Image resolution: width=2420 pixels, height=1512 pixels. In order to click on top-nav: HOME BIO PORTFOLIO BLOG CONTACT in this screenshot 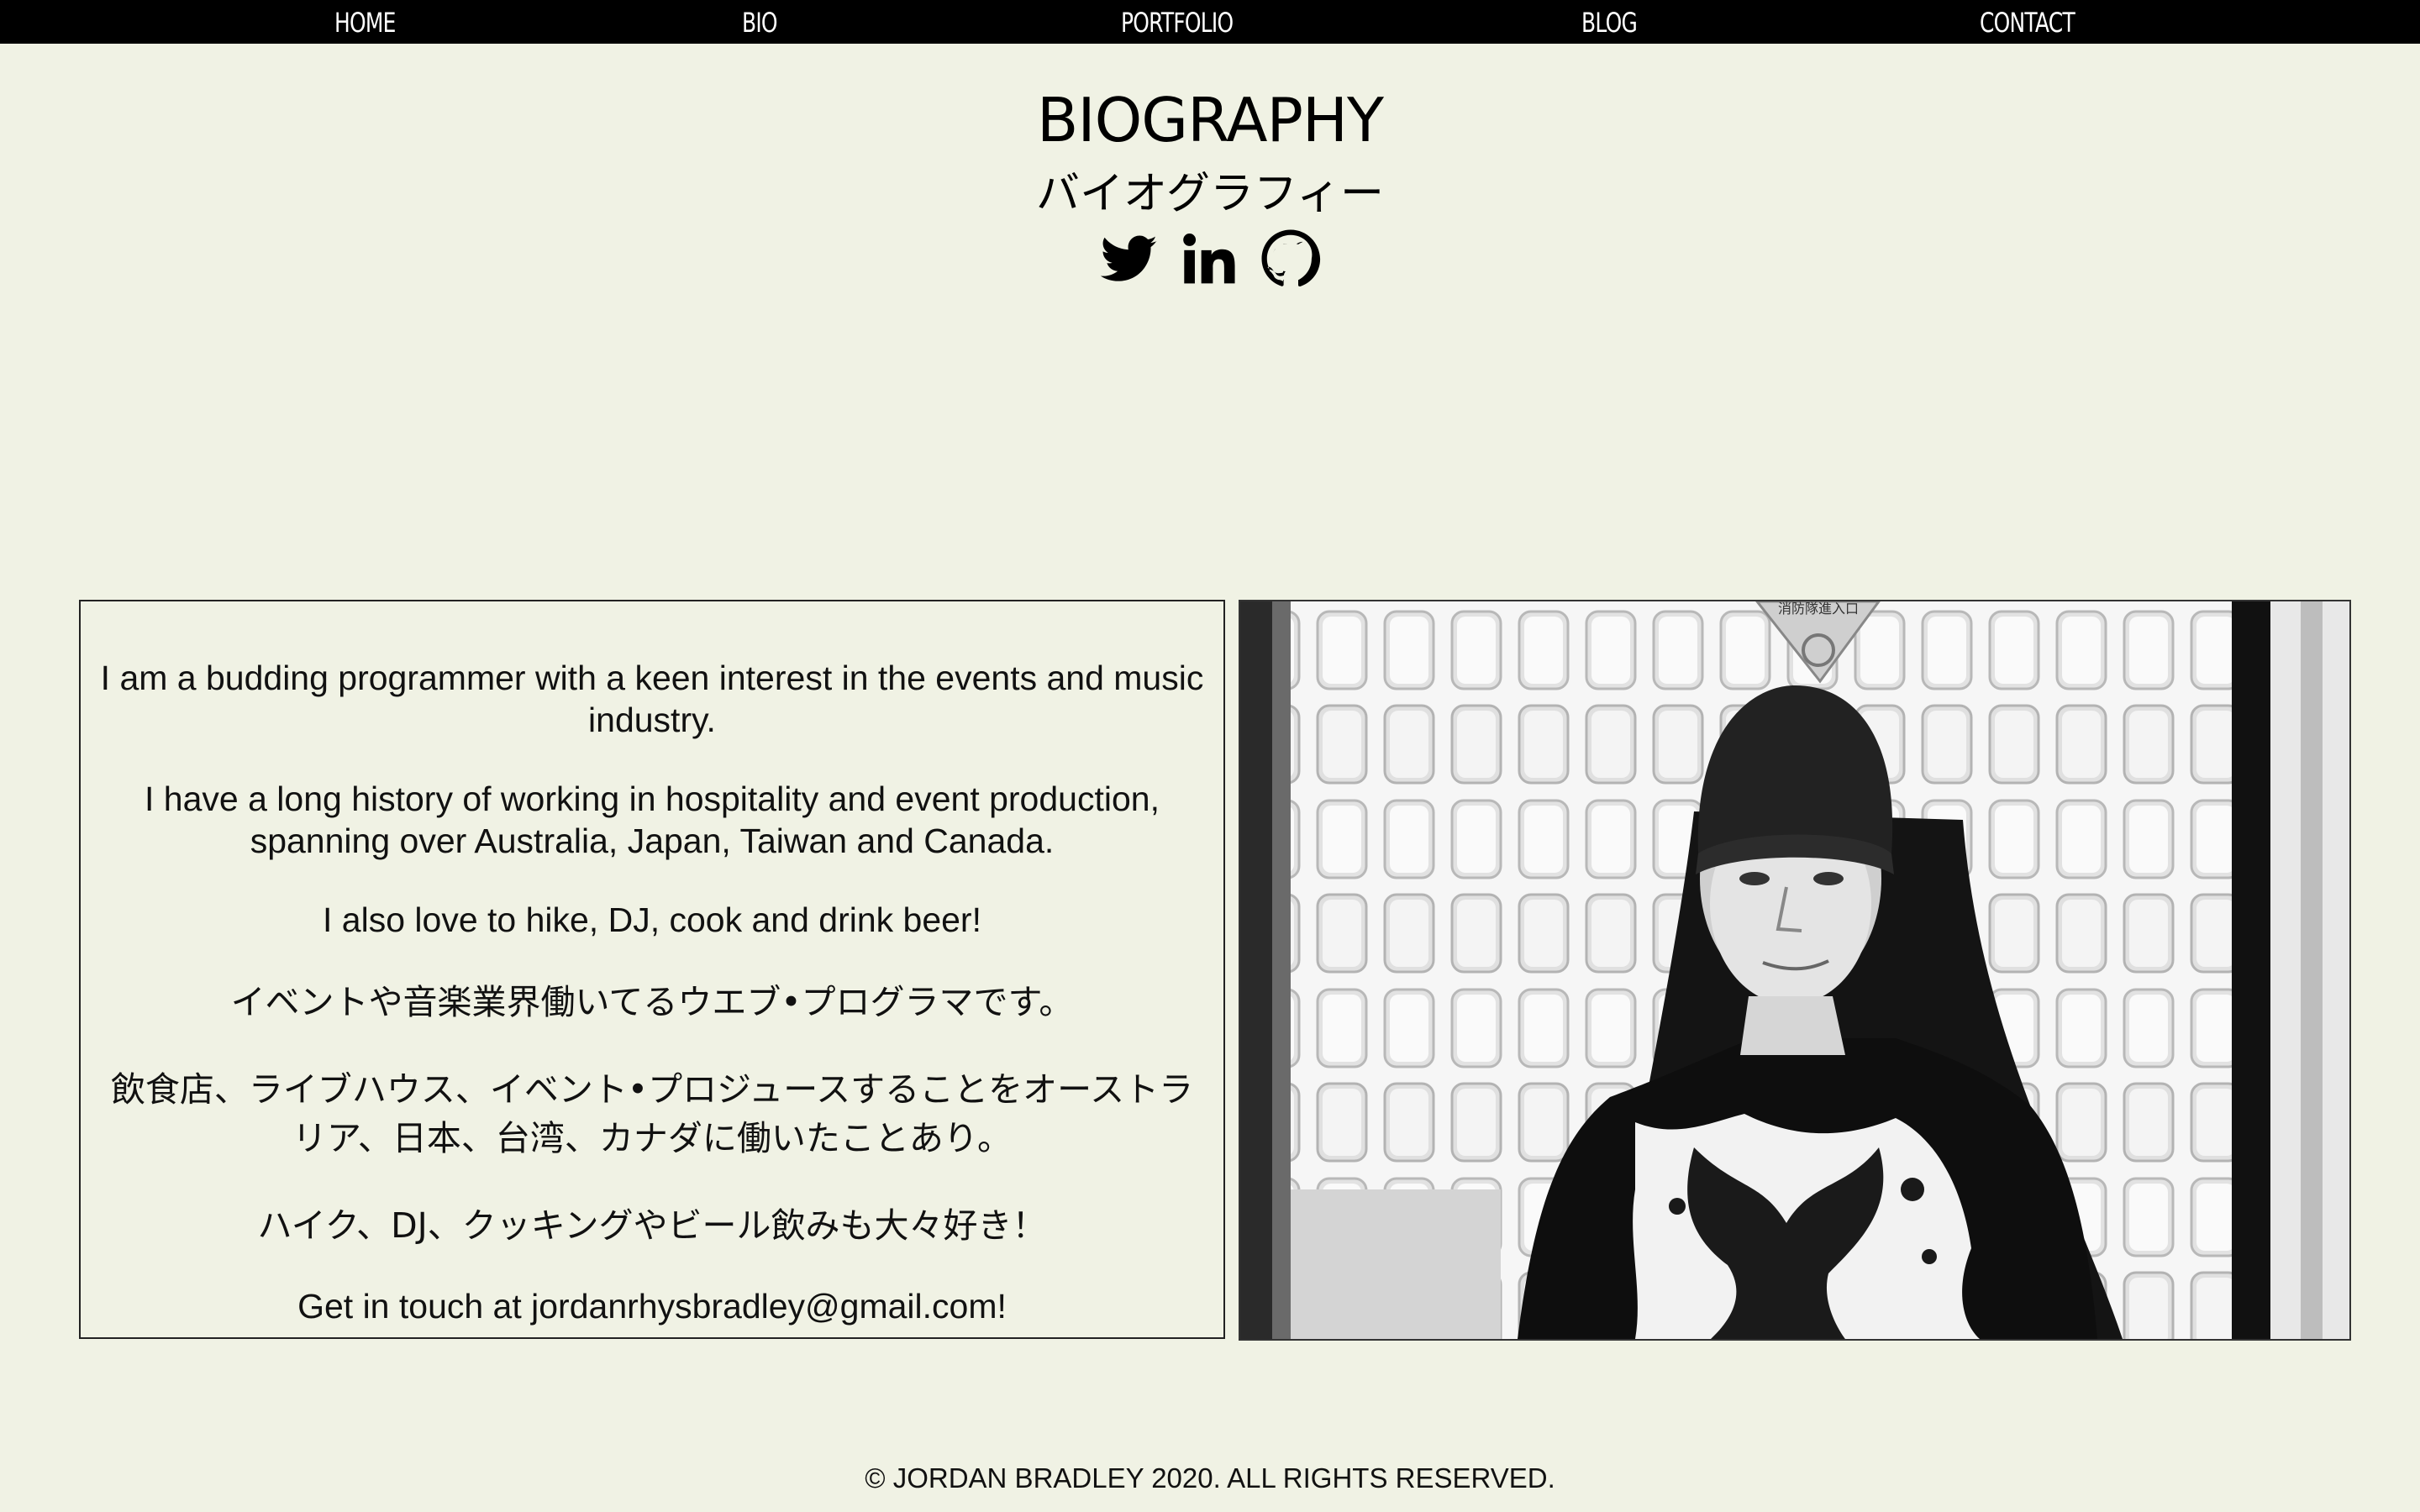, I will do `click(1210, 22)`.